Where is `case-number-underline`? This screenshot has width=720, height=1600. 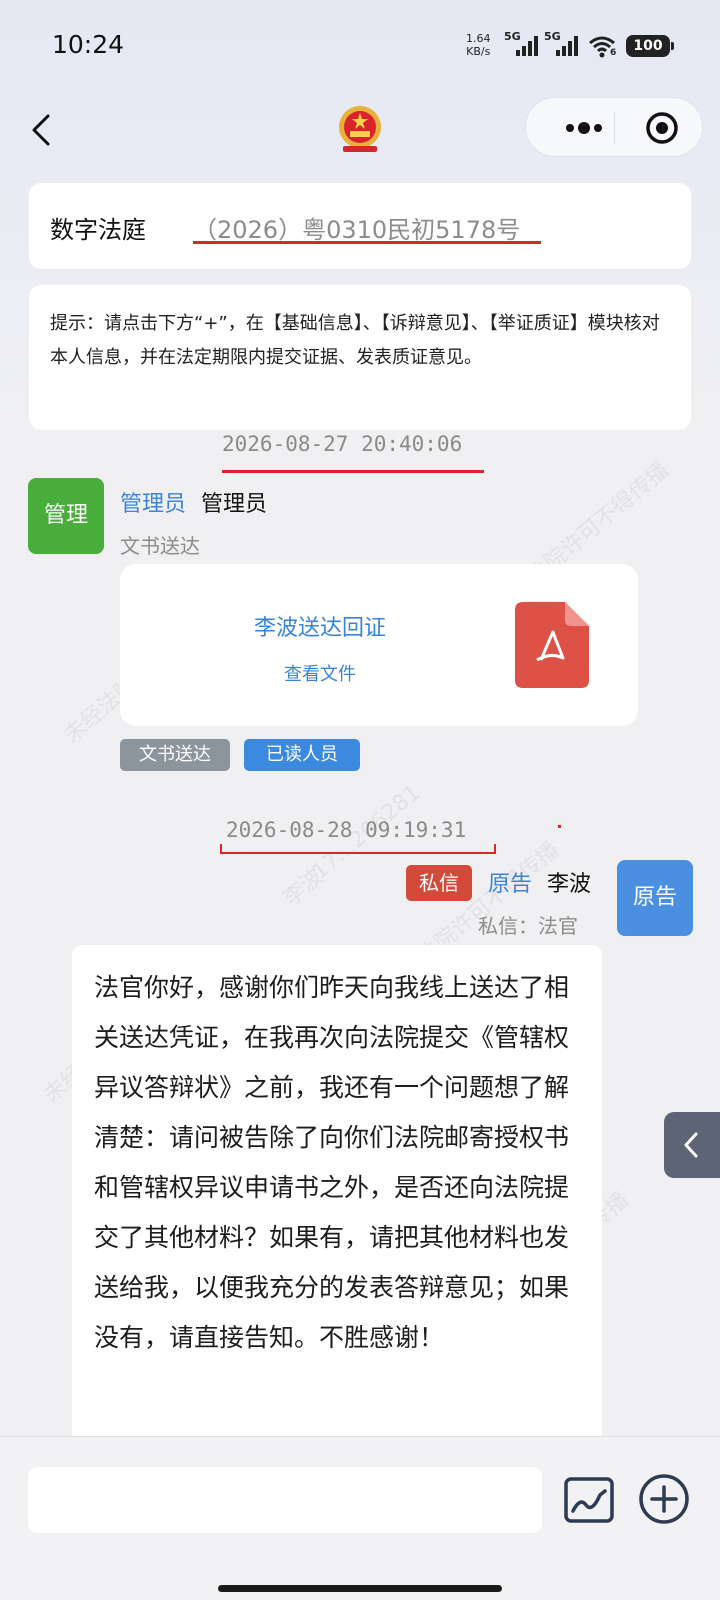
case-number-underline is located at coordinates (367, 242).